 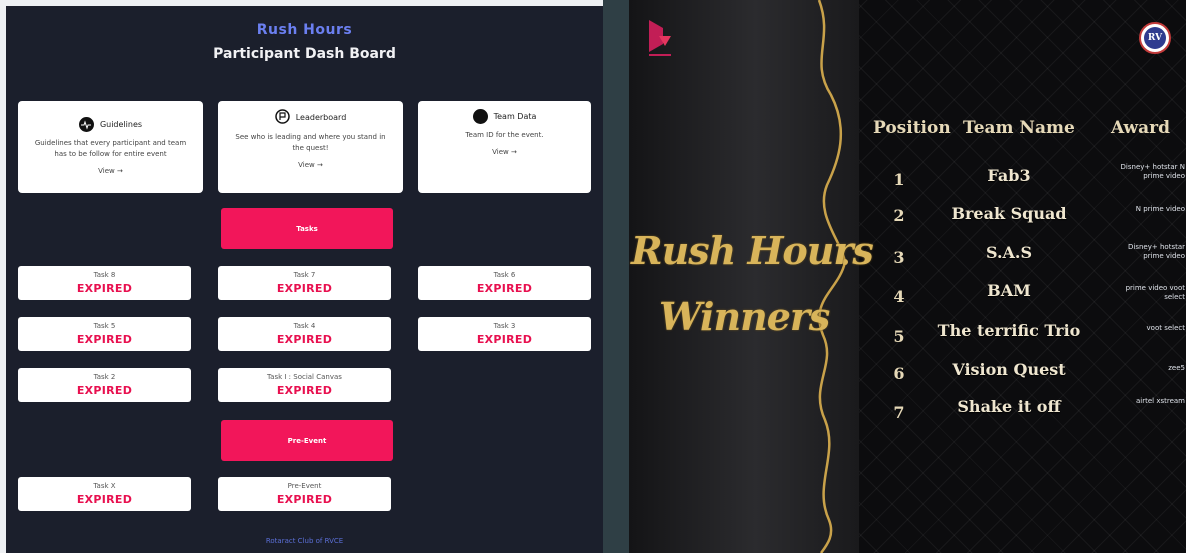 I want to click on team-circle-icon, so click(x=480, y=116).